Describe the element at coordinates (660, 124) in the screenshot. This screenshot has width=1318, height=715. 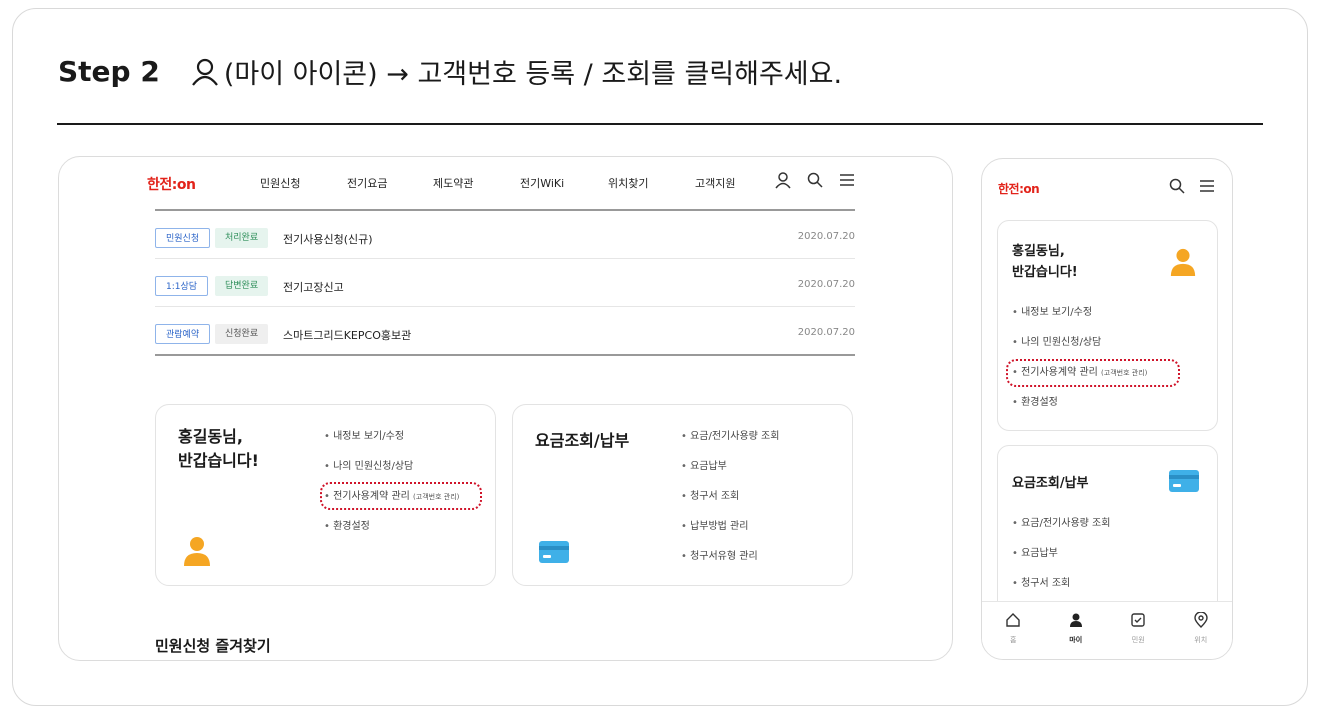
I see `divider` at that location.